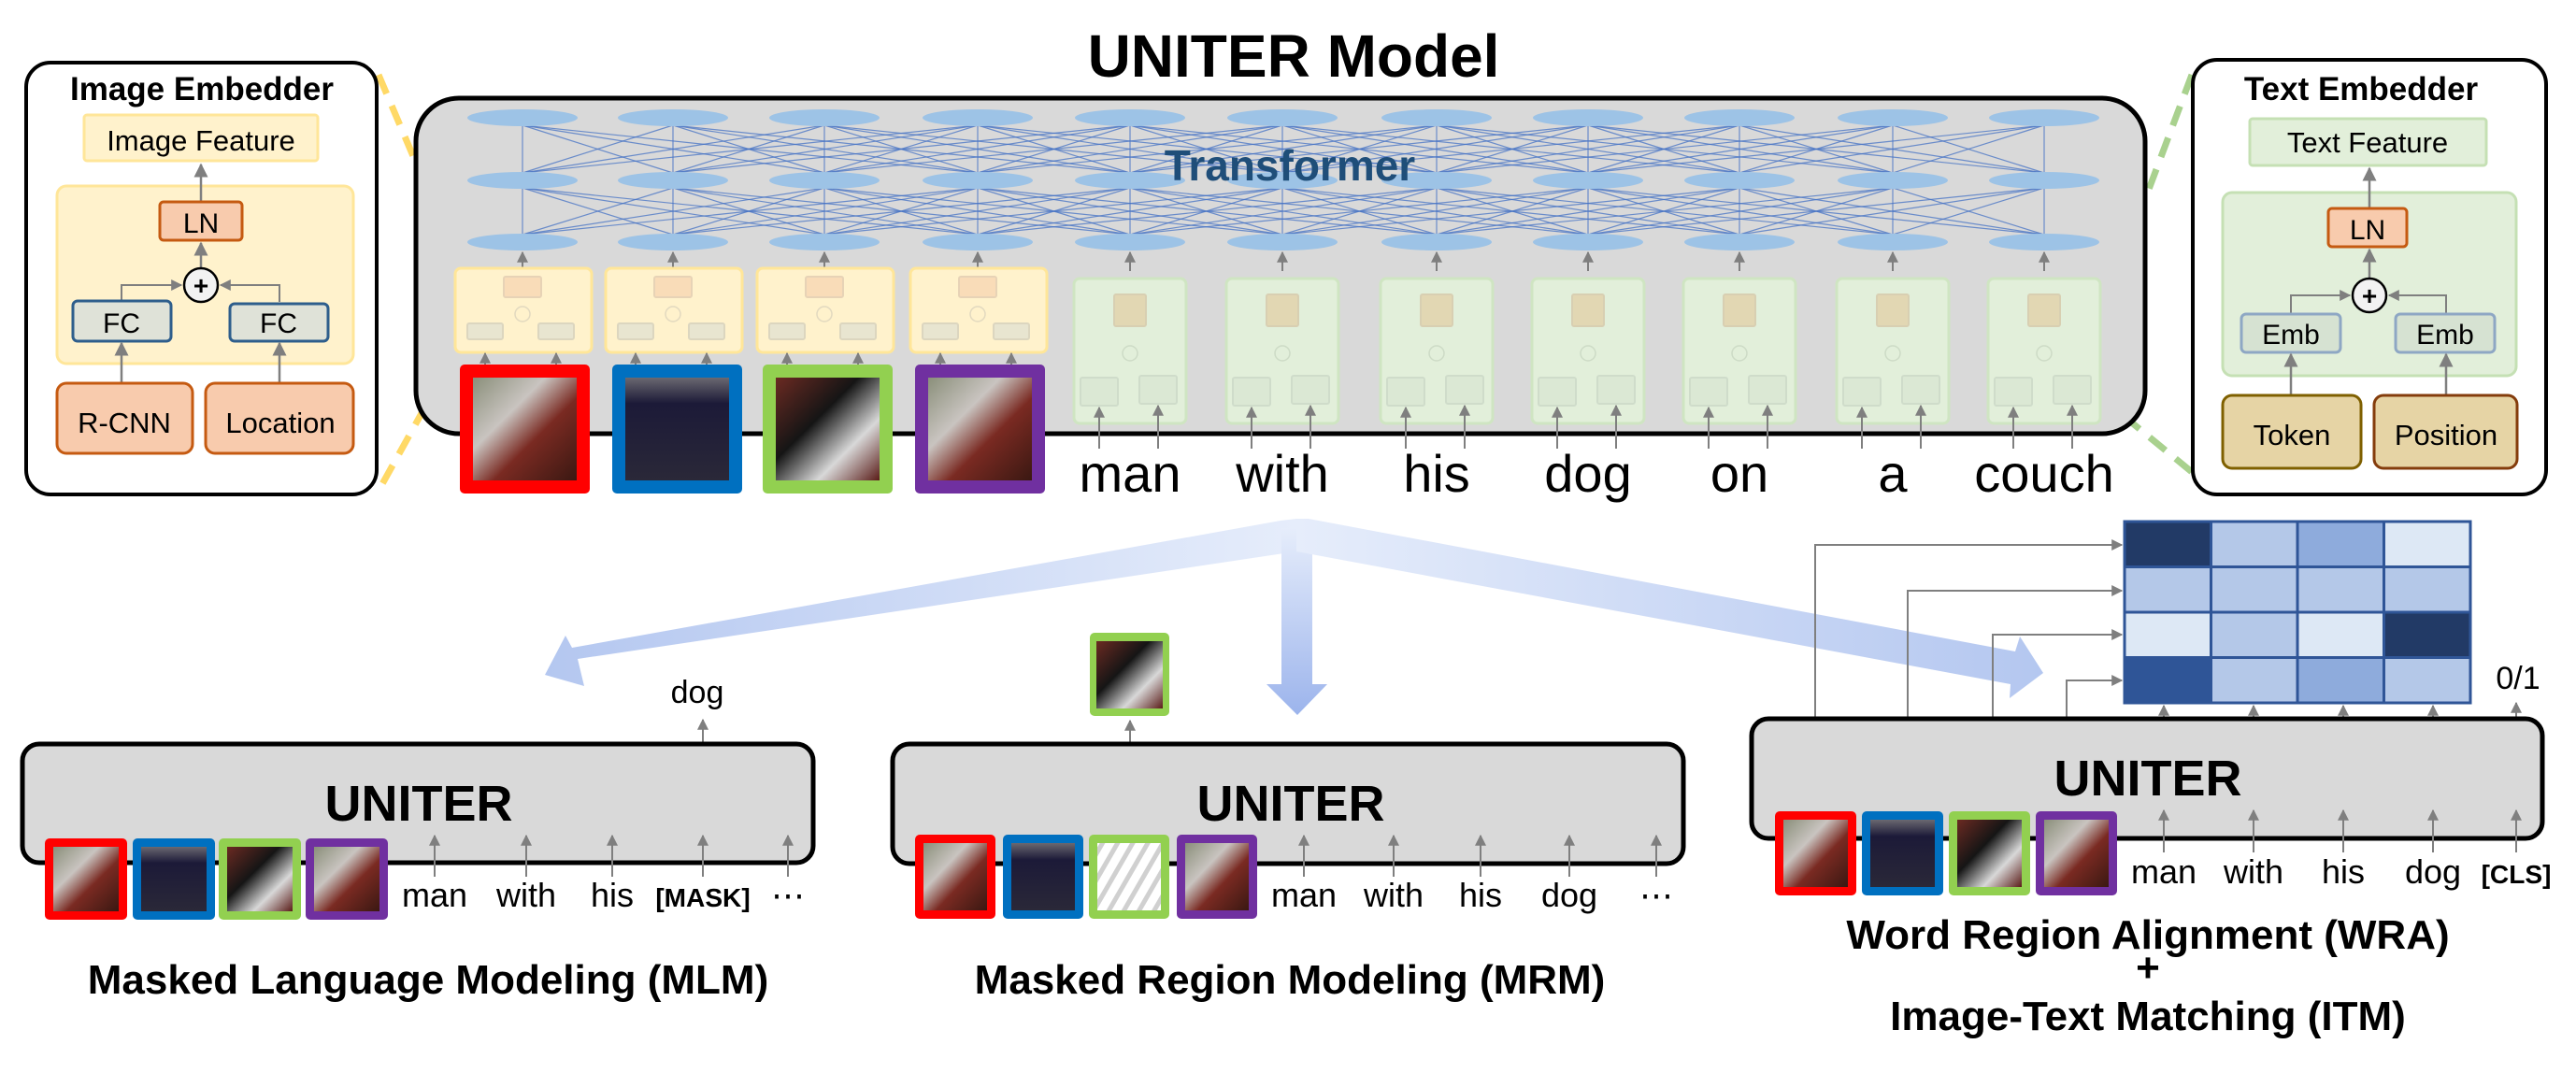 The width and height of the screenshot is (2576, 1073). Describe the element at coordinates (2367, 231) in the screenshot. I see `text-ln-label: LN` at that location.